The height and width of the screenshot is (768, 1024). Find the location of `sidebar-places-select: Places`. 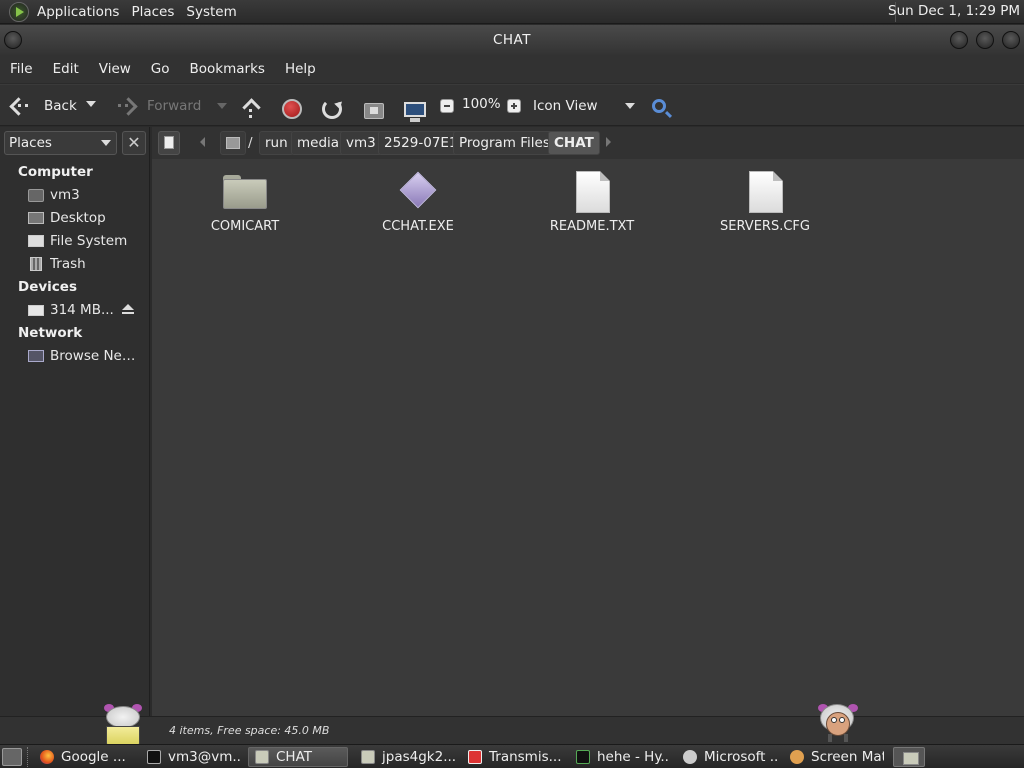

sidebar-places-select: Places is located at coordinates (60, 143).